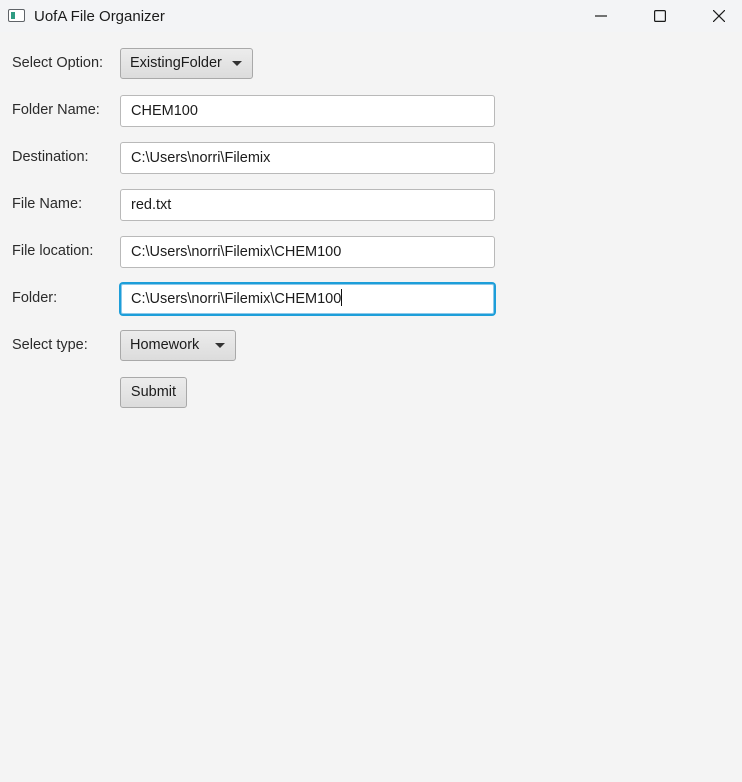 The height and width of the screenshot is (782, 742). What do you see at coordinates (307, 205) in the screenshot?
I see `file-name-input: red.txt` at bounding box center [307, 205].